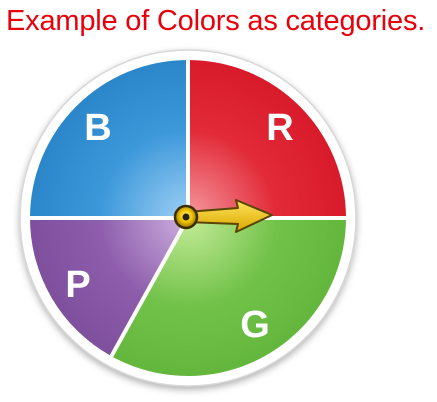 The image size is (437, 402). Describe the element at coordinates (77, 285) in the screenshot. I see `segment-label-p: P` at that location.